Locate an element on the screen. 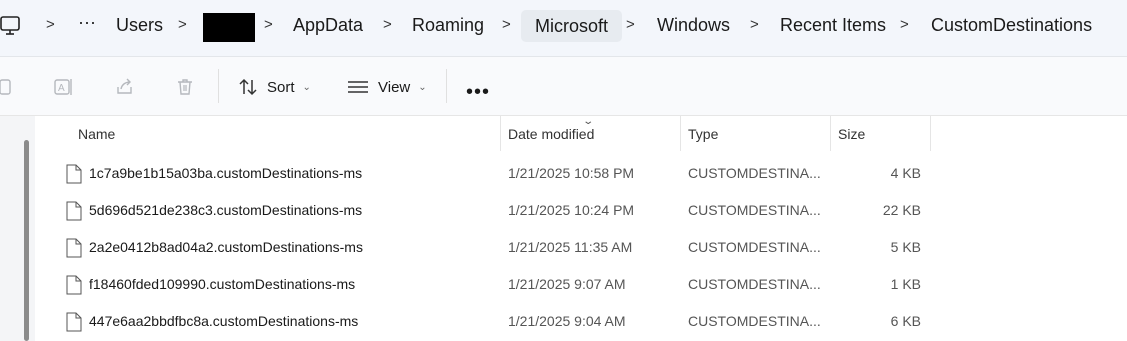 This screenshot has height=341, width=1127. column-header-date: Date modified is located at coordinates (551, 133).